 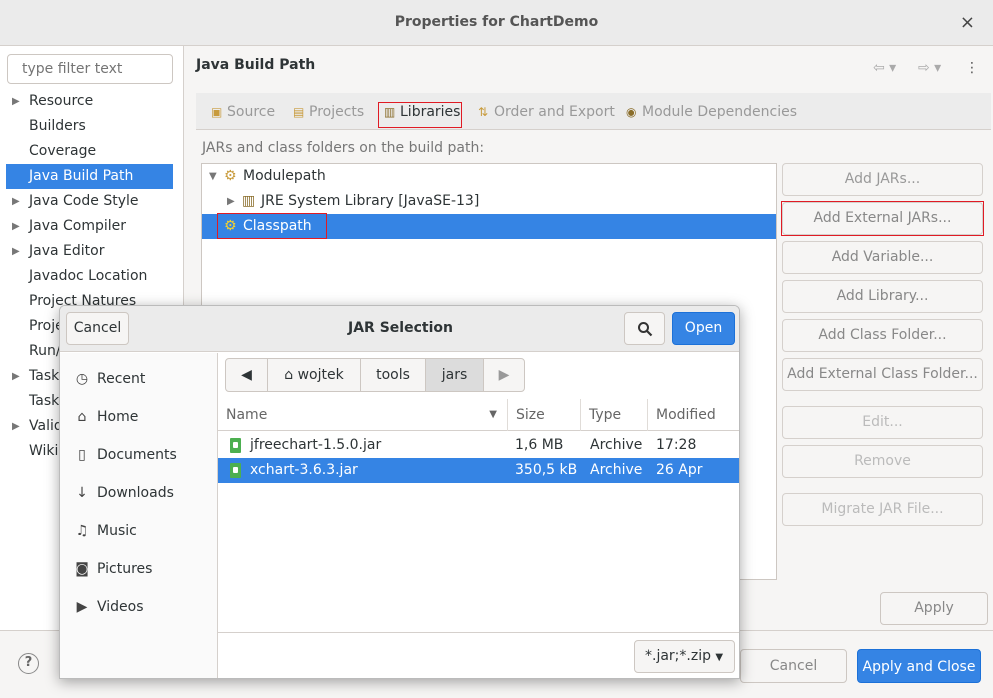 I want to click on search-icon, so click(x=644, y=329).